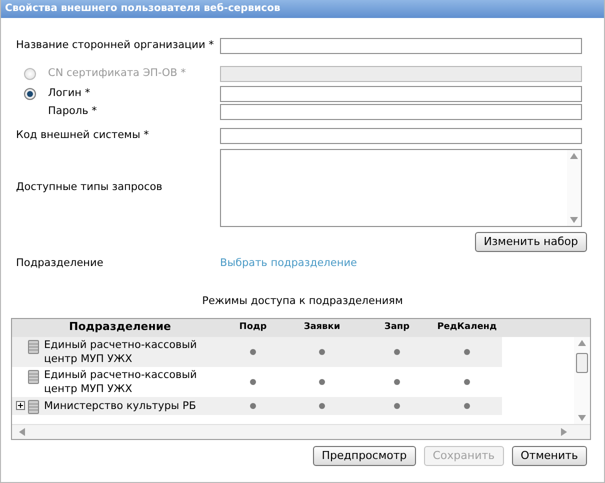  What do you see at coordinates (582, 362) in the screenshot?
I see `scroll-thumb` at bounding box center [582, 362].